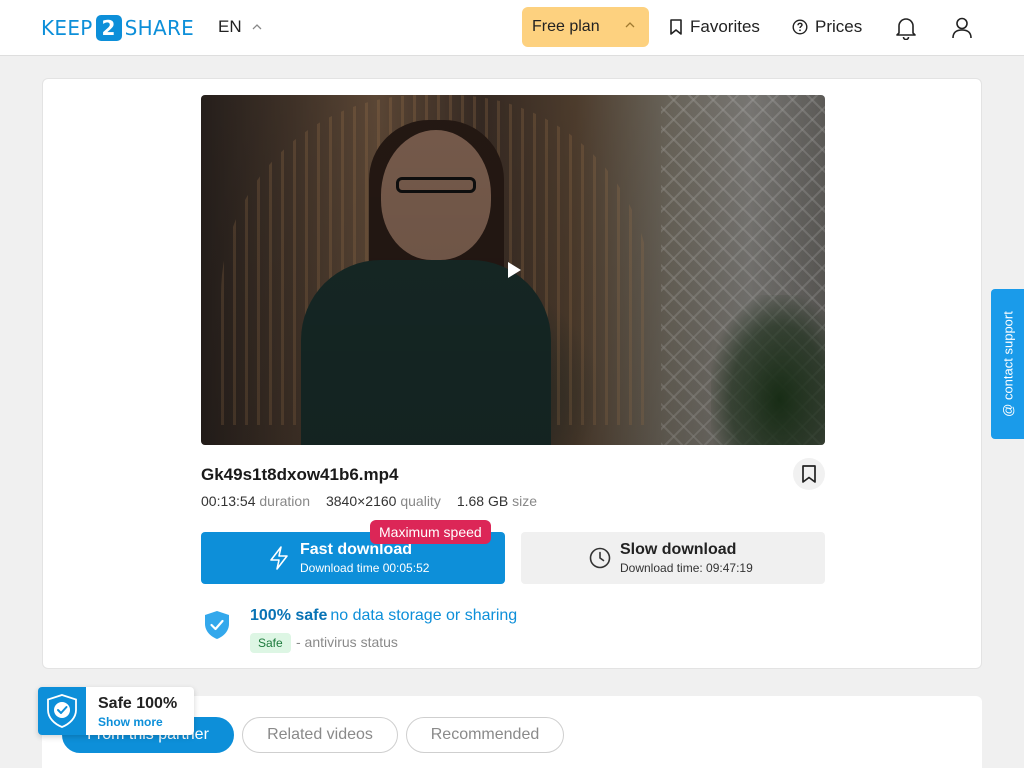 The width and height of the screenshot is (1024, 768). What do you see at coordinates (320, 735) in the screenshot?
I see `tab-related-videos: Related videos` at bounding box center [320, 735].